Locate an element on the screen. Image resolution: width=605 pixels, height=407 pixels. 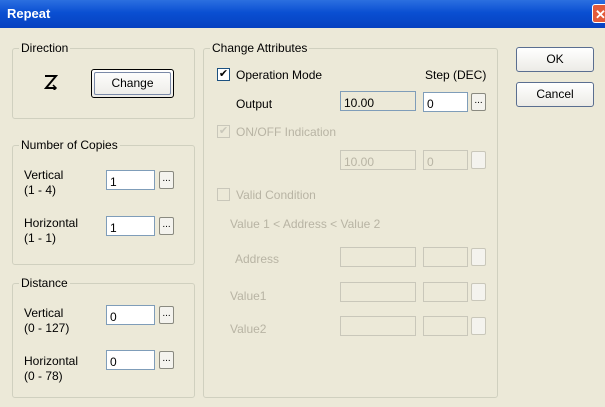
distance-horizontal-range: (0 - 78) is located at coordinates (43, 376).